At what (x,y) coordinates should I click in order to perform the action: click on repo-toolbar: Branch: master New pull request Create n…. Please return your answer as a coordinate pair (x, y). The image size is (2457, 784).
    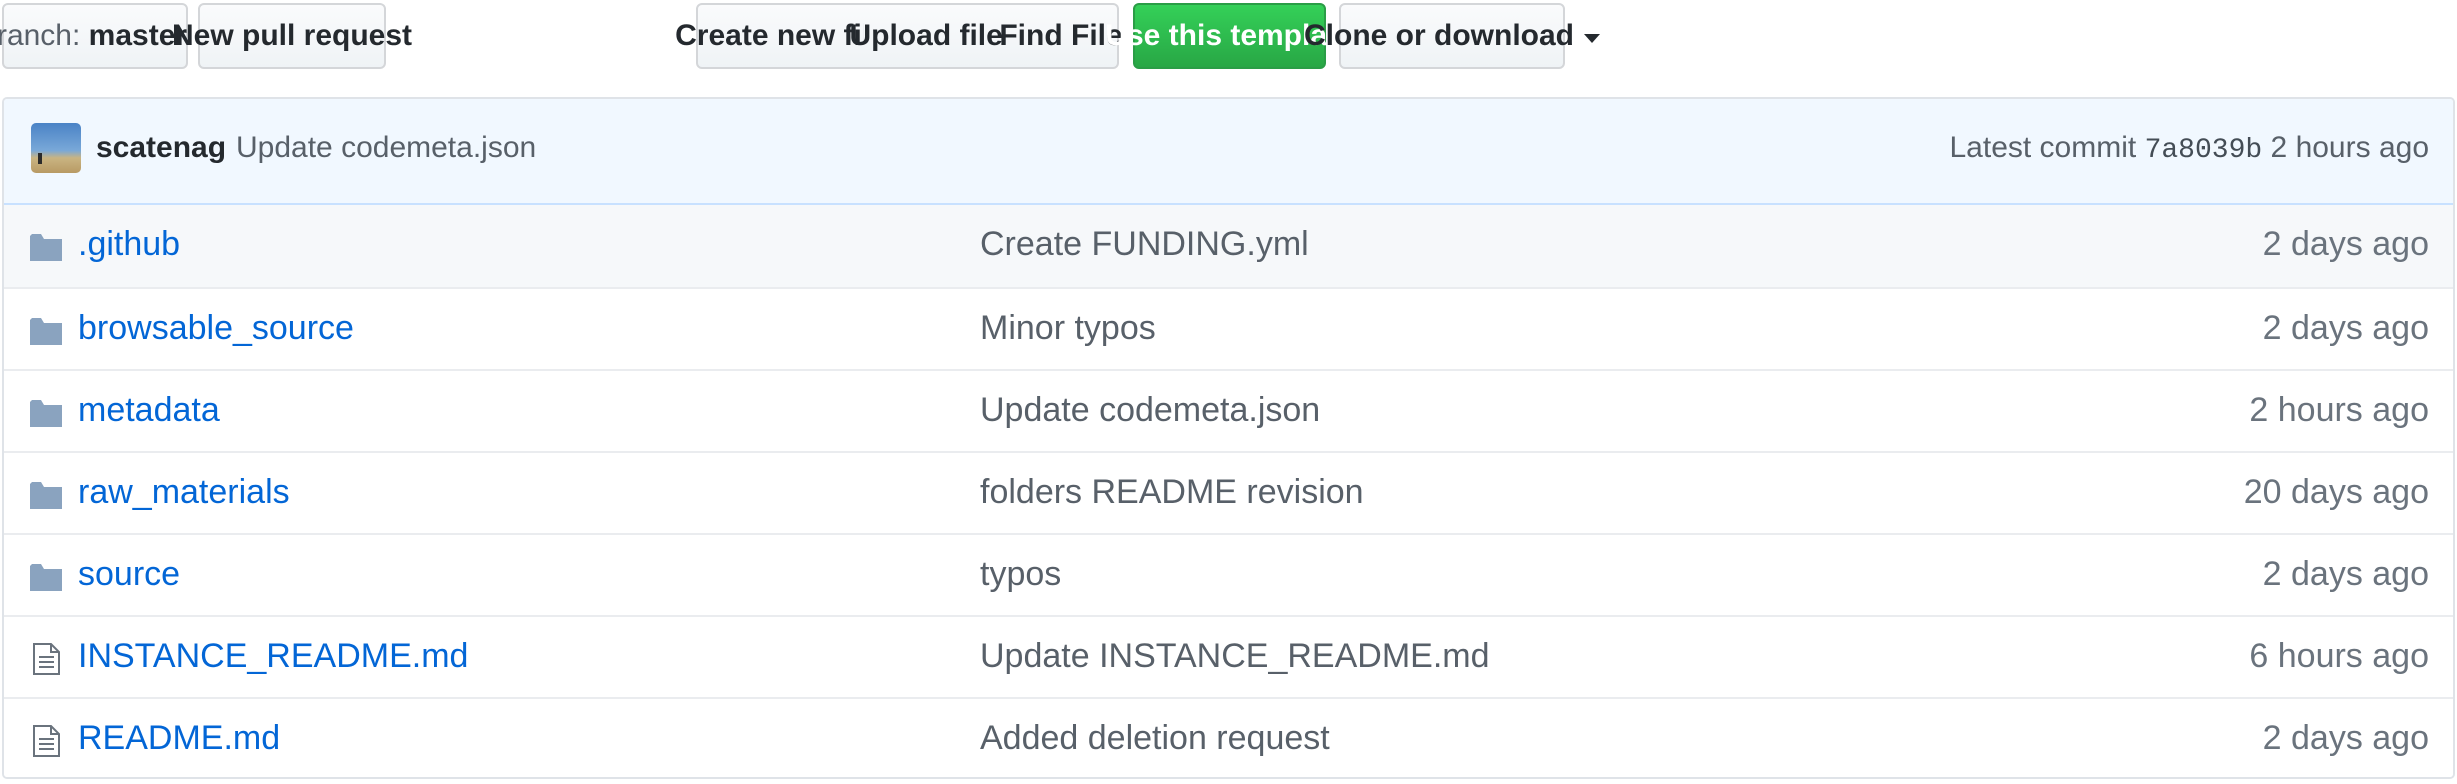
    Looking at the image, I should click on (1228, 37).